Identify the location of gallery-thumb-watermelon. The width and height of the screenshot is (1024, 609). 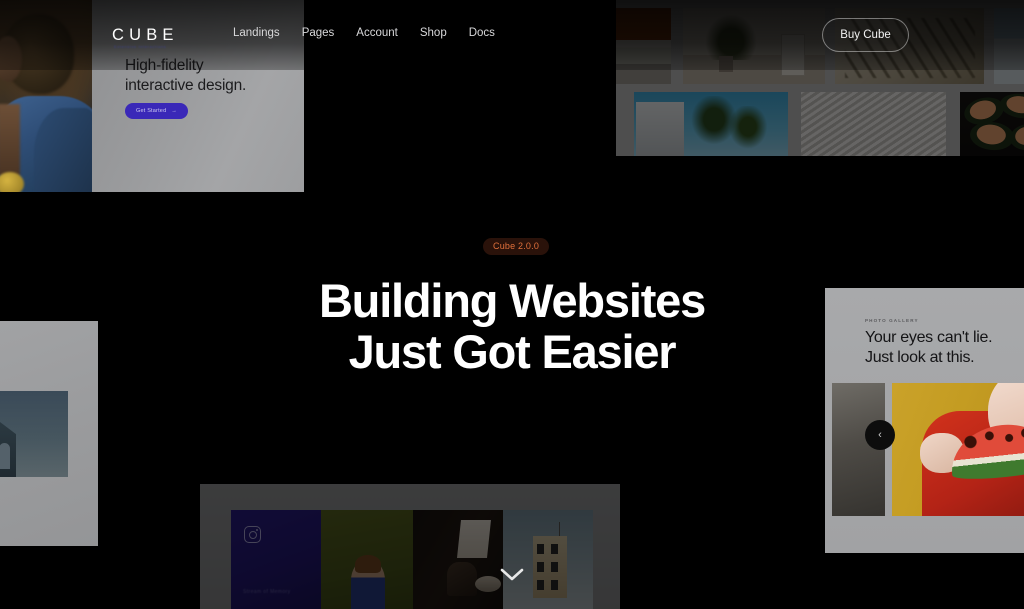
(958, 449).